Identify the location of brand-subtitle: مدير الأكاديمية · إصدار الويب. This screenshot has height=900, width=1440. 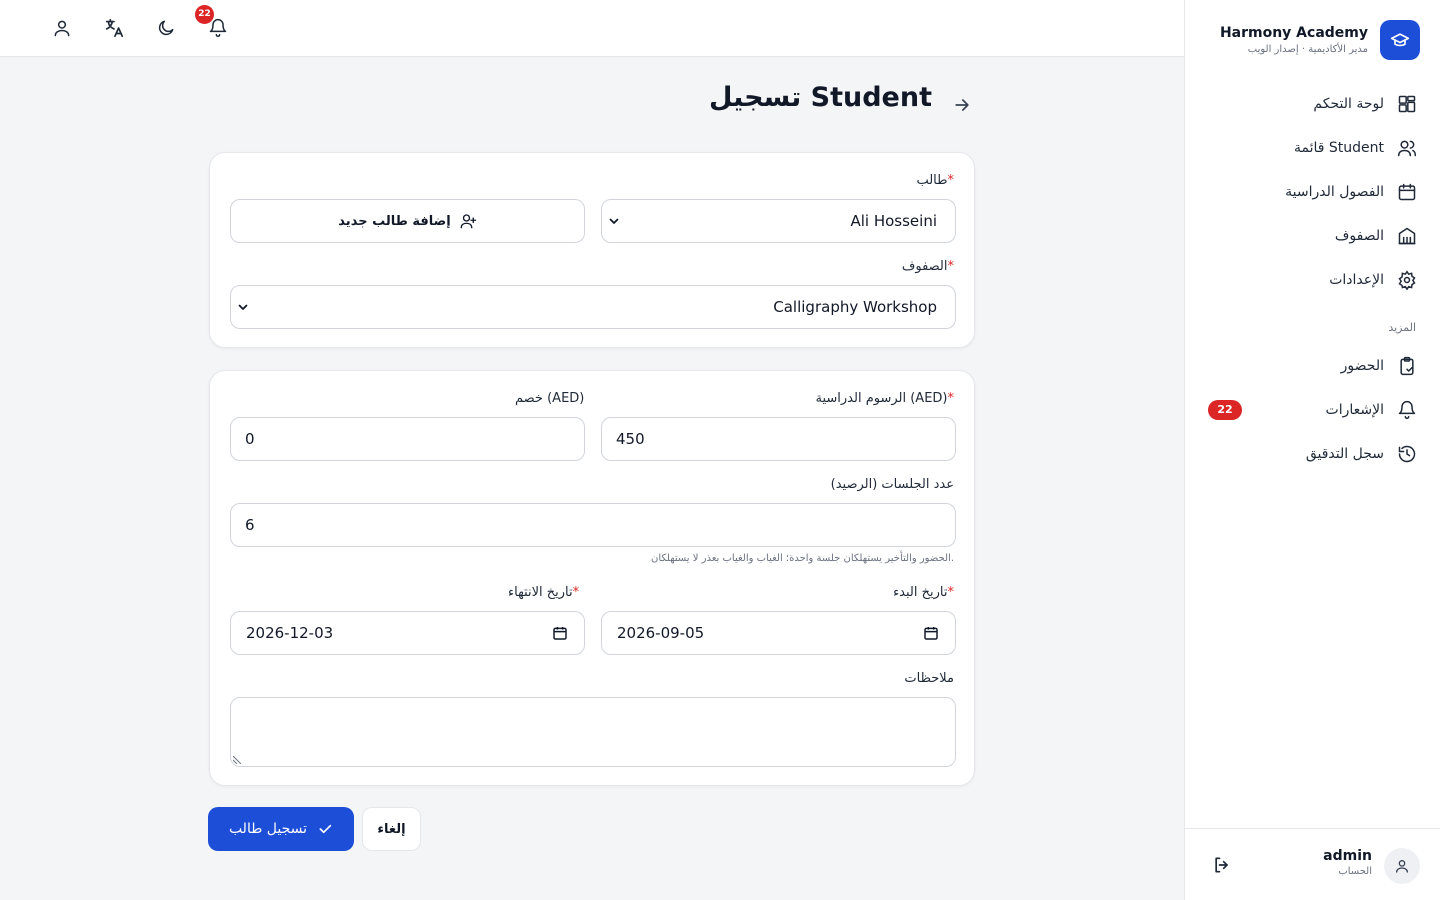
(1307, 49).